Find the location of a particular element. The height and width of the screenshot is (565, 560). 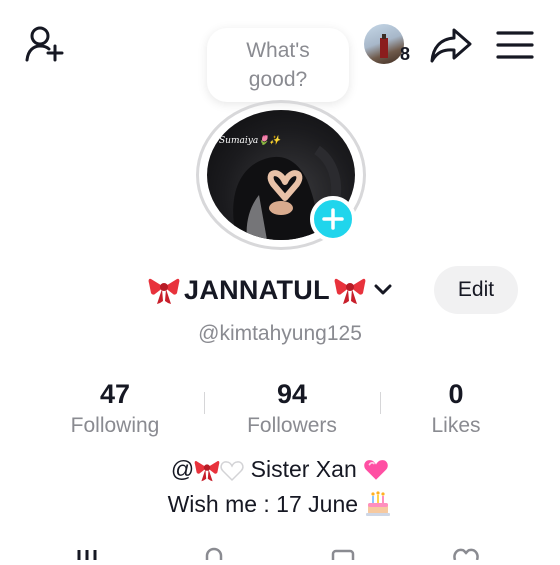

avatar-image is located at coordinates (384, 46).